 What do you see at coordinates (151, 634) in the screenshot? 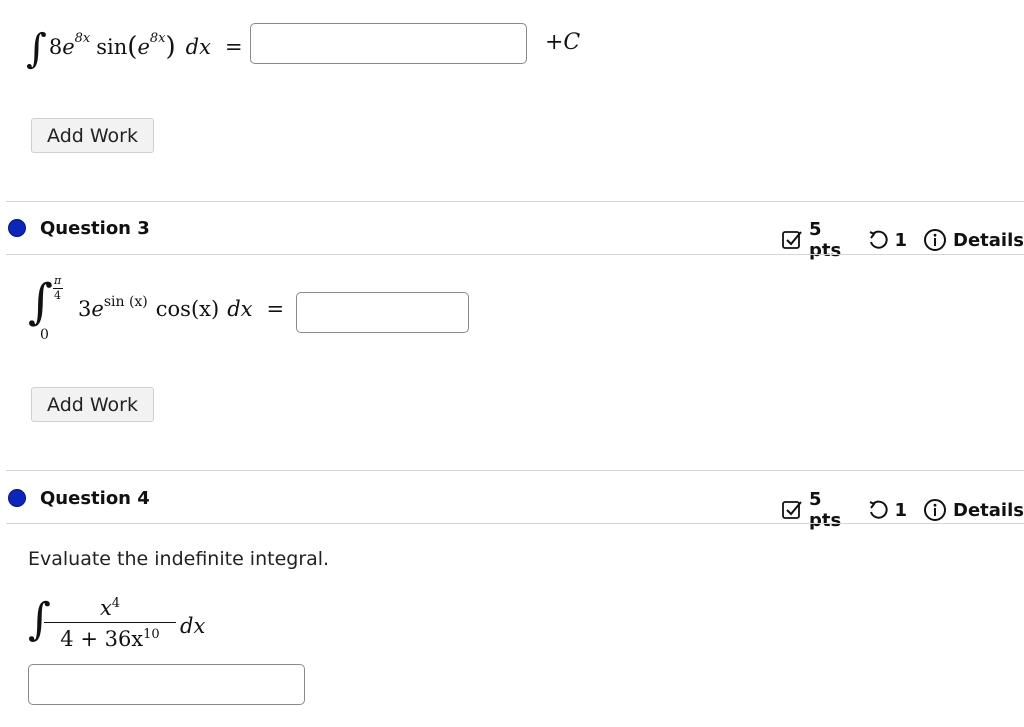
I see `denominator-exp: 10` at bounding box center [151, 634].